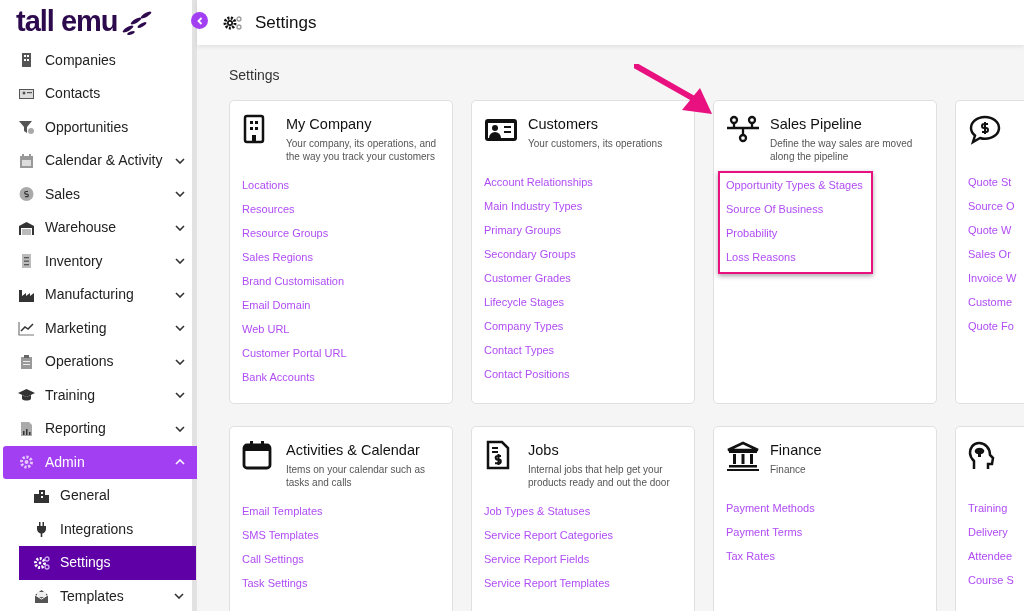  What do you see at coordinates (107, 595) in the screenshot?
I see `sidebar-item: Templates` at bounding box center [107, 595].